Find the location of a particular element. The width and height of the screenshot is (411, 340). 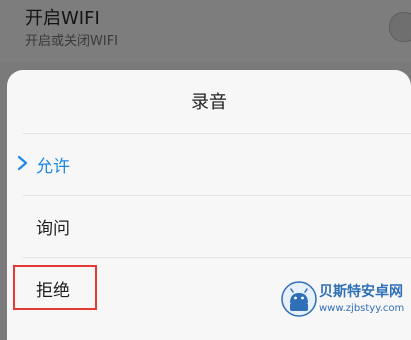

wifi-setting-title: 开启WIFI is located at coordinates (62, 18).